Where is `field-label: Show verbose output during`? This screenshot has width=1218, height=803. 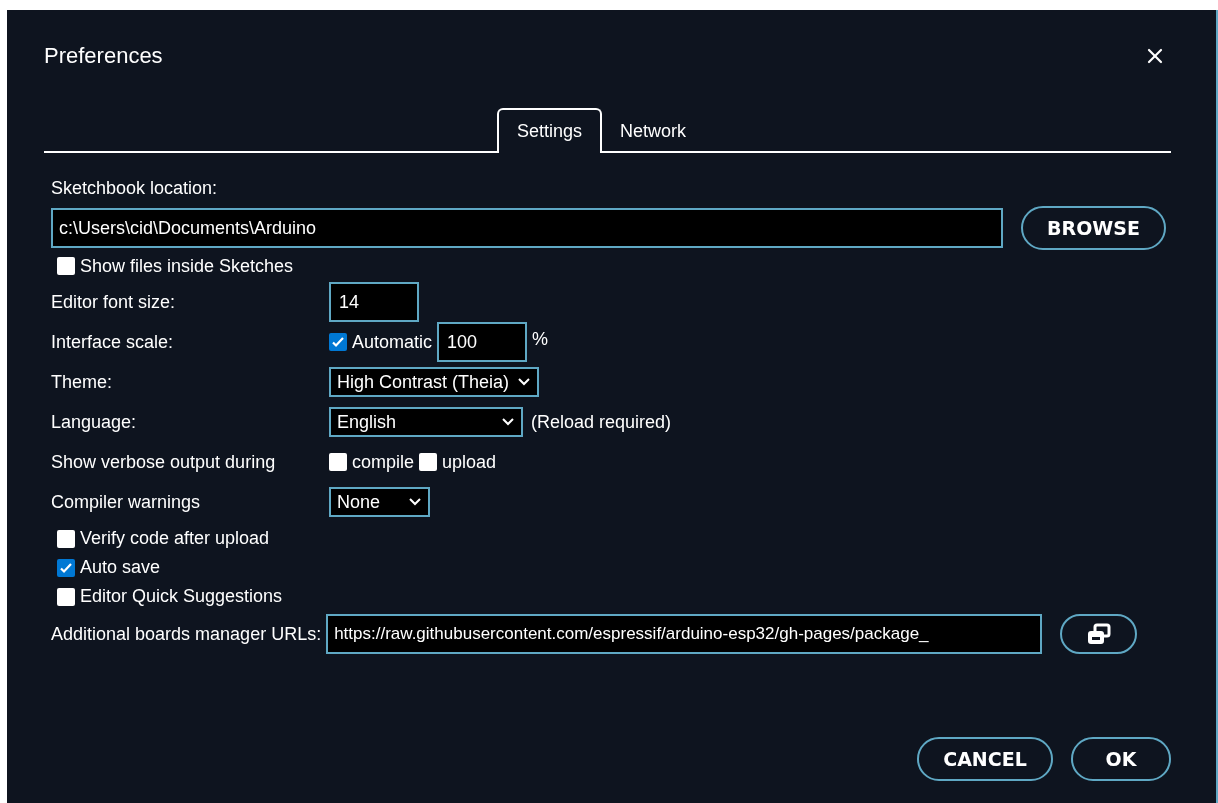 field-label: Show verbose output during is located at coordinates (164, 462).